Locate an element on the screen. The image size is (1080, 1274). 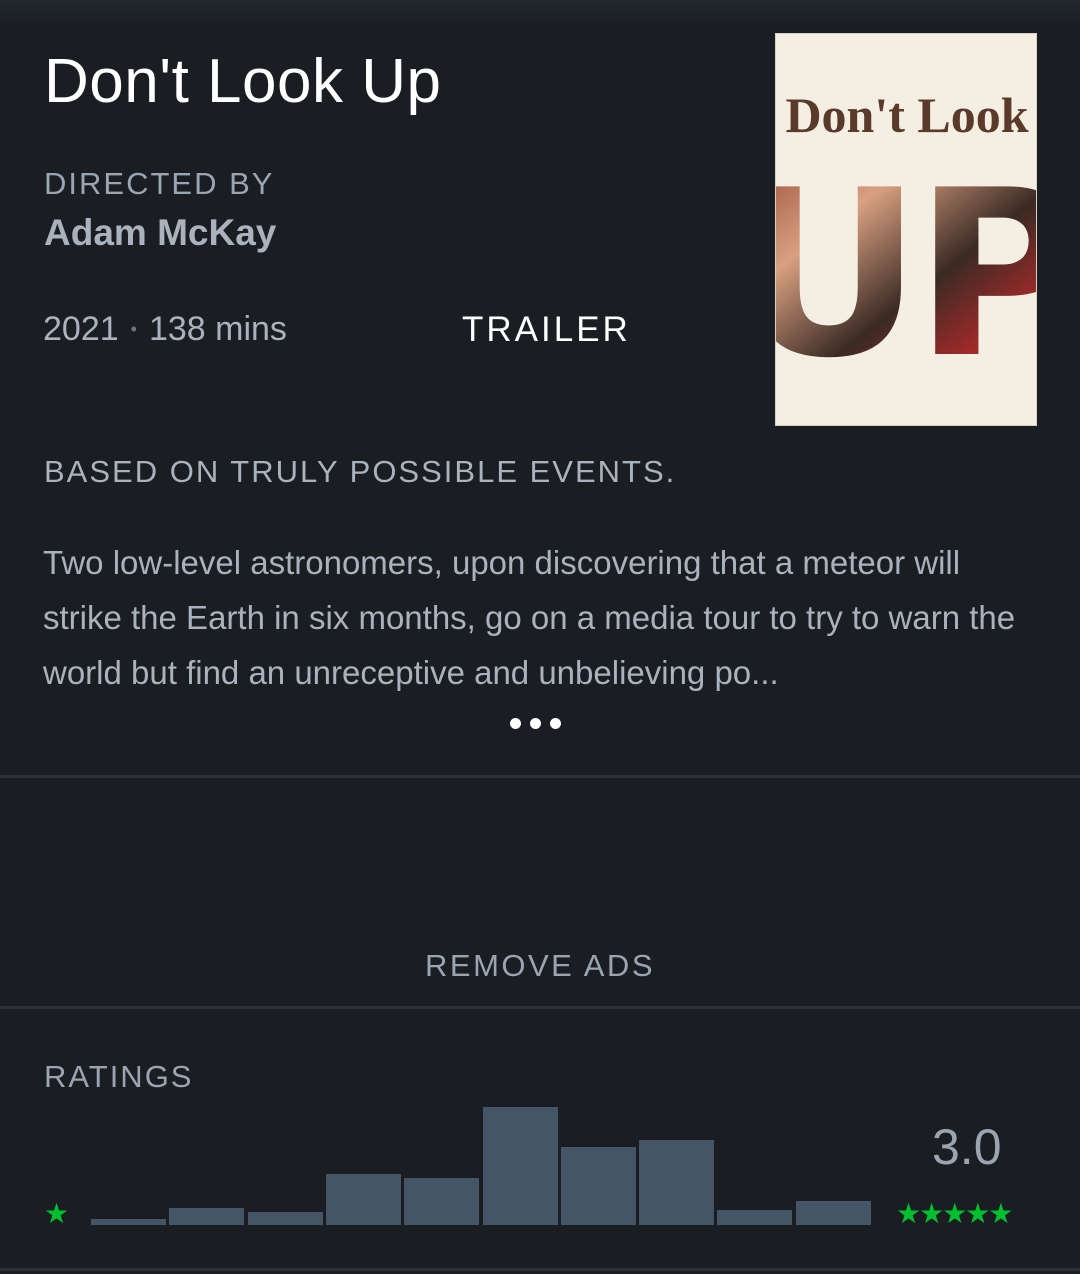
ratings-label: RATINGS is located at coordinates (119, 1076).